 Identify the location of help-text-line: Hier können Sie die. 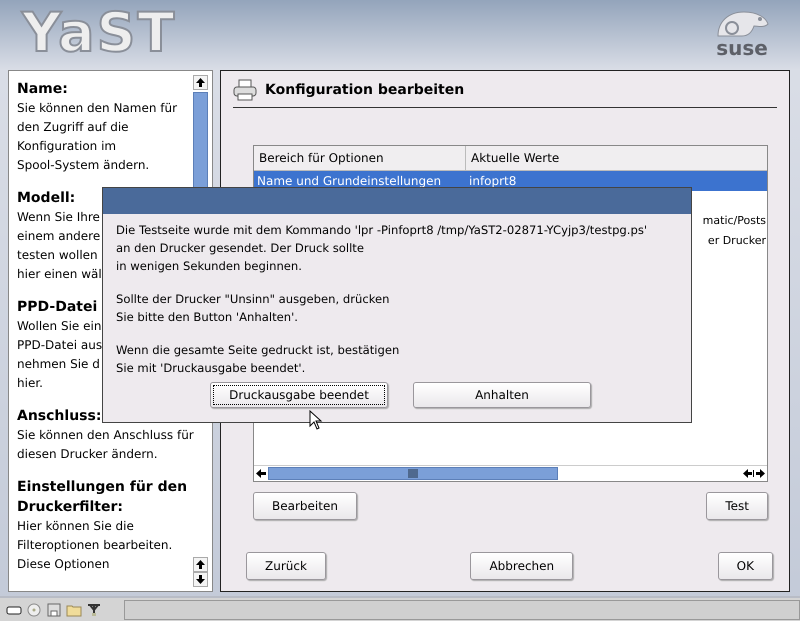
(75, 526).